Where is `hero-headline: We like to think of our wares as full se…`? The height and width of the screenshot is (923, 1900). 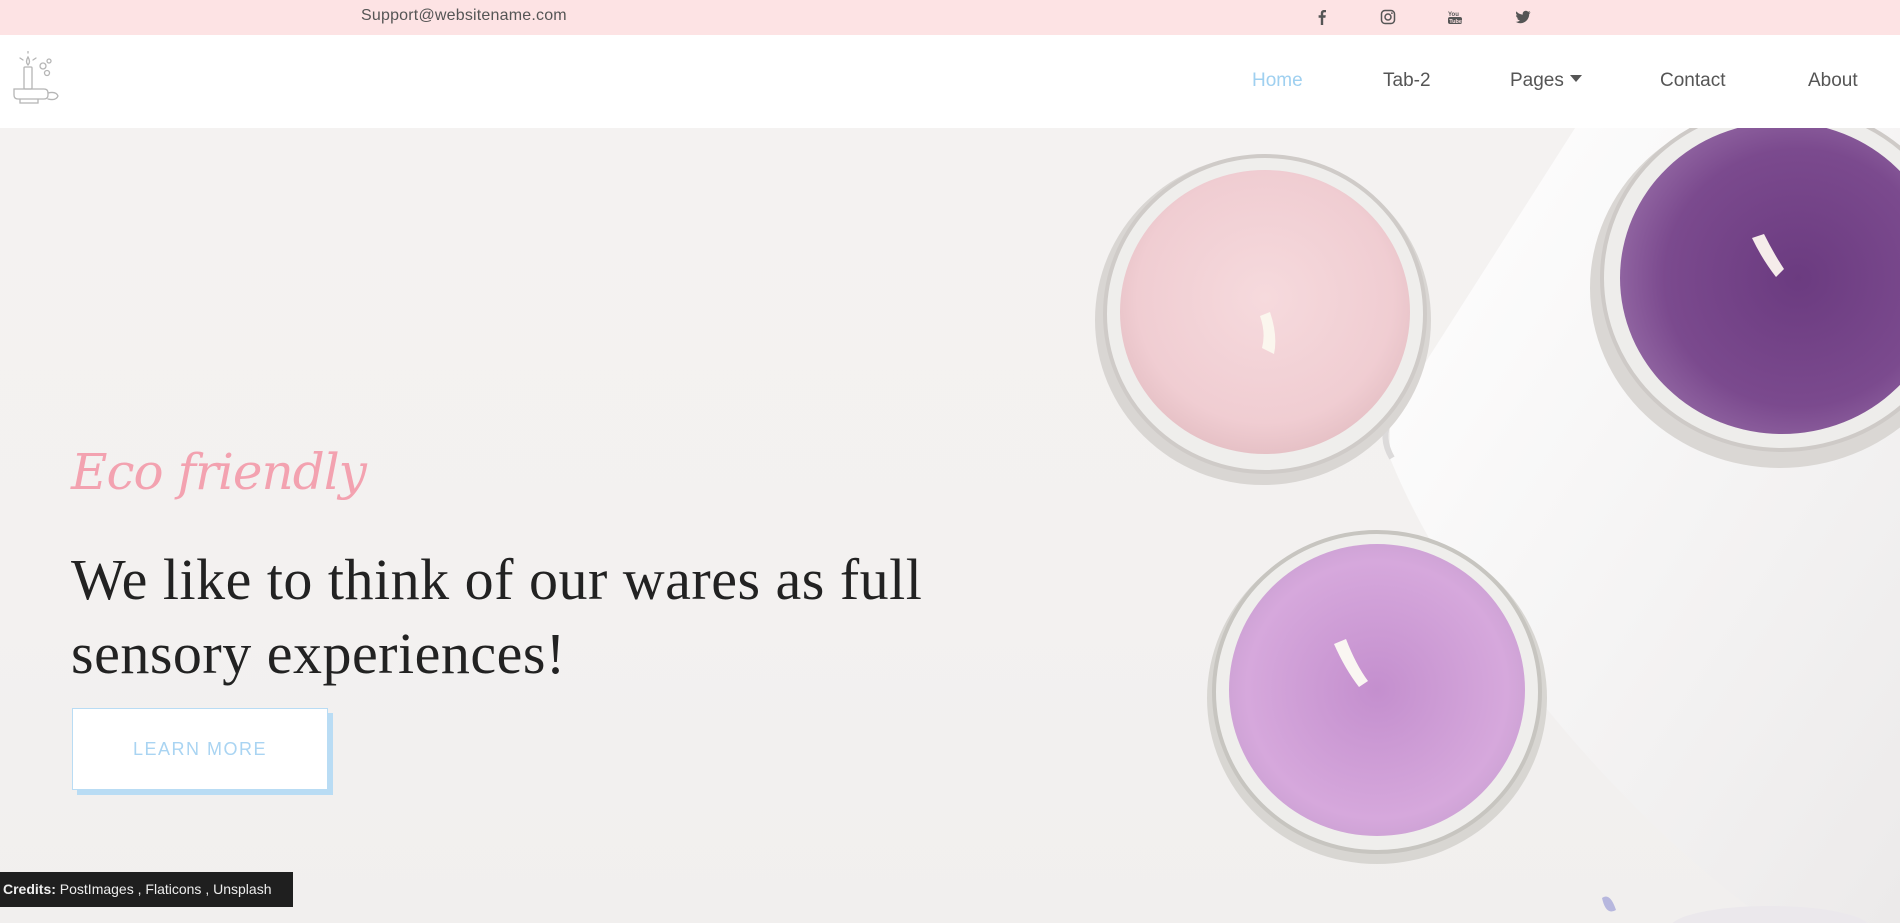 hero-headline: We like to think of our wares as full se… is located at coordinates (521, 617).